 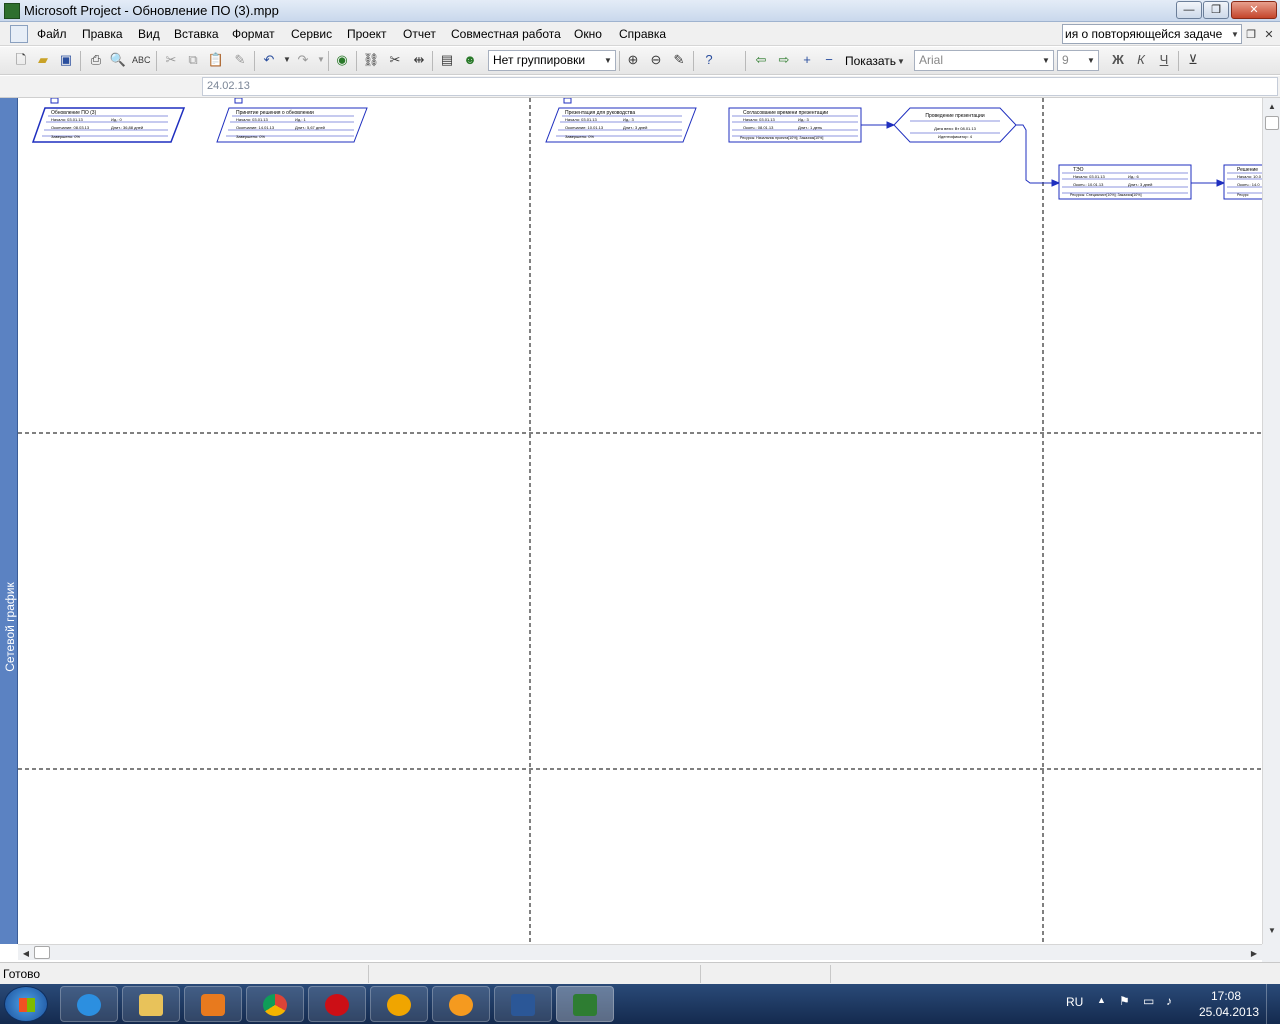 What do you see at coordinates (1273, 1004) in the screenshot?
I see `show-desktop-button` at bounding box center [1273, 1004].